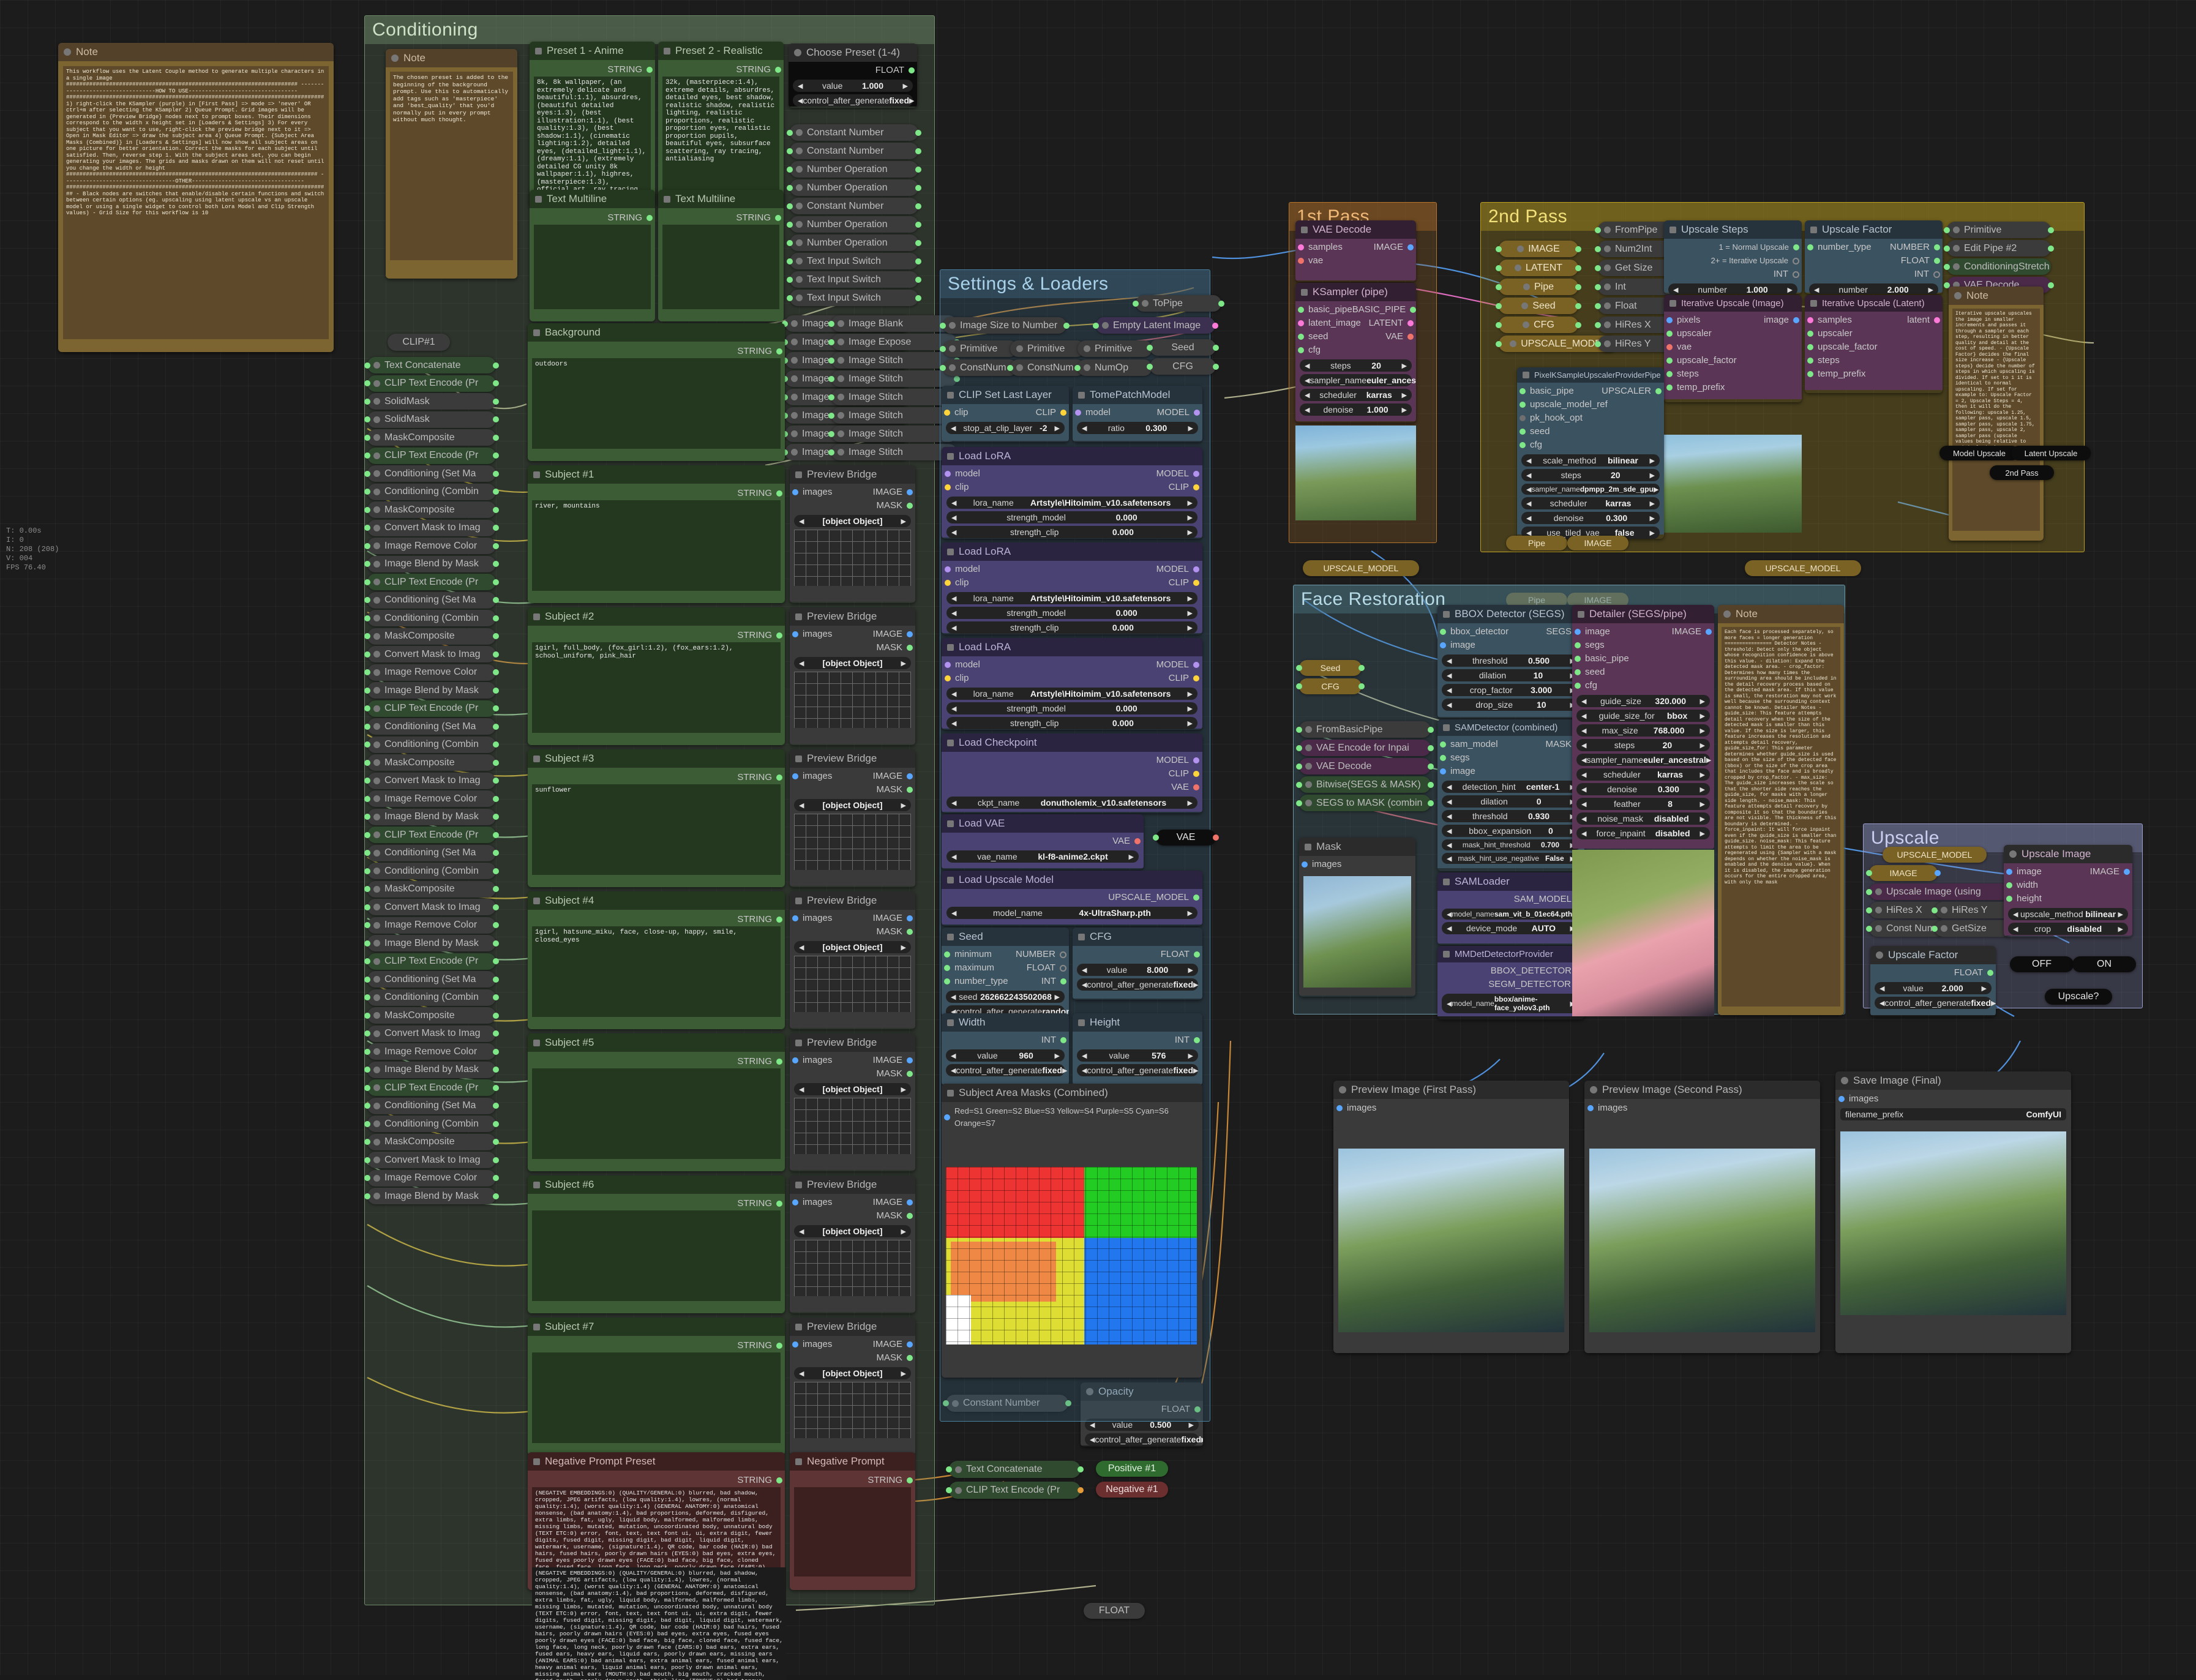  What do you see at coordinates (1137, 970) in the screenshot?
I see `widget-value: ◀ value 8.000 ▶` at bounding box center [1137, 970].